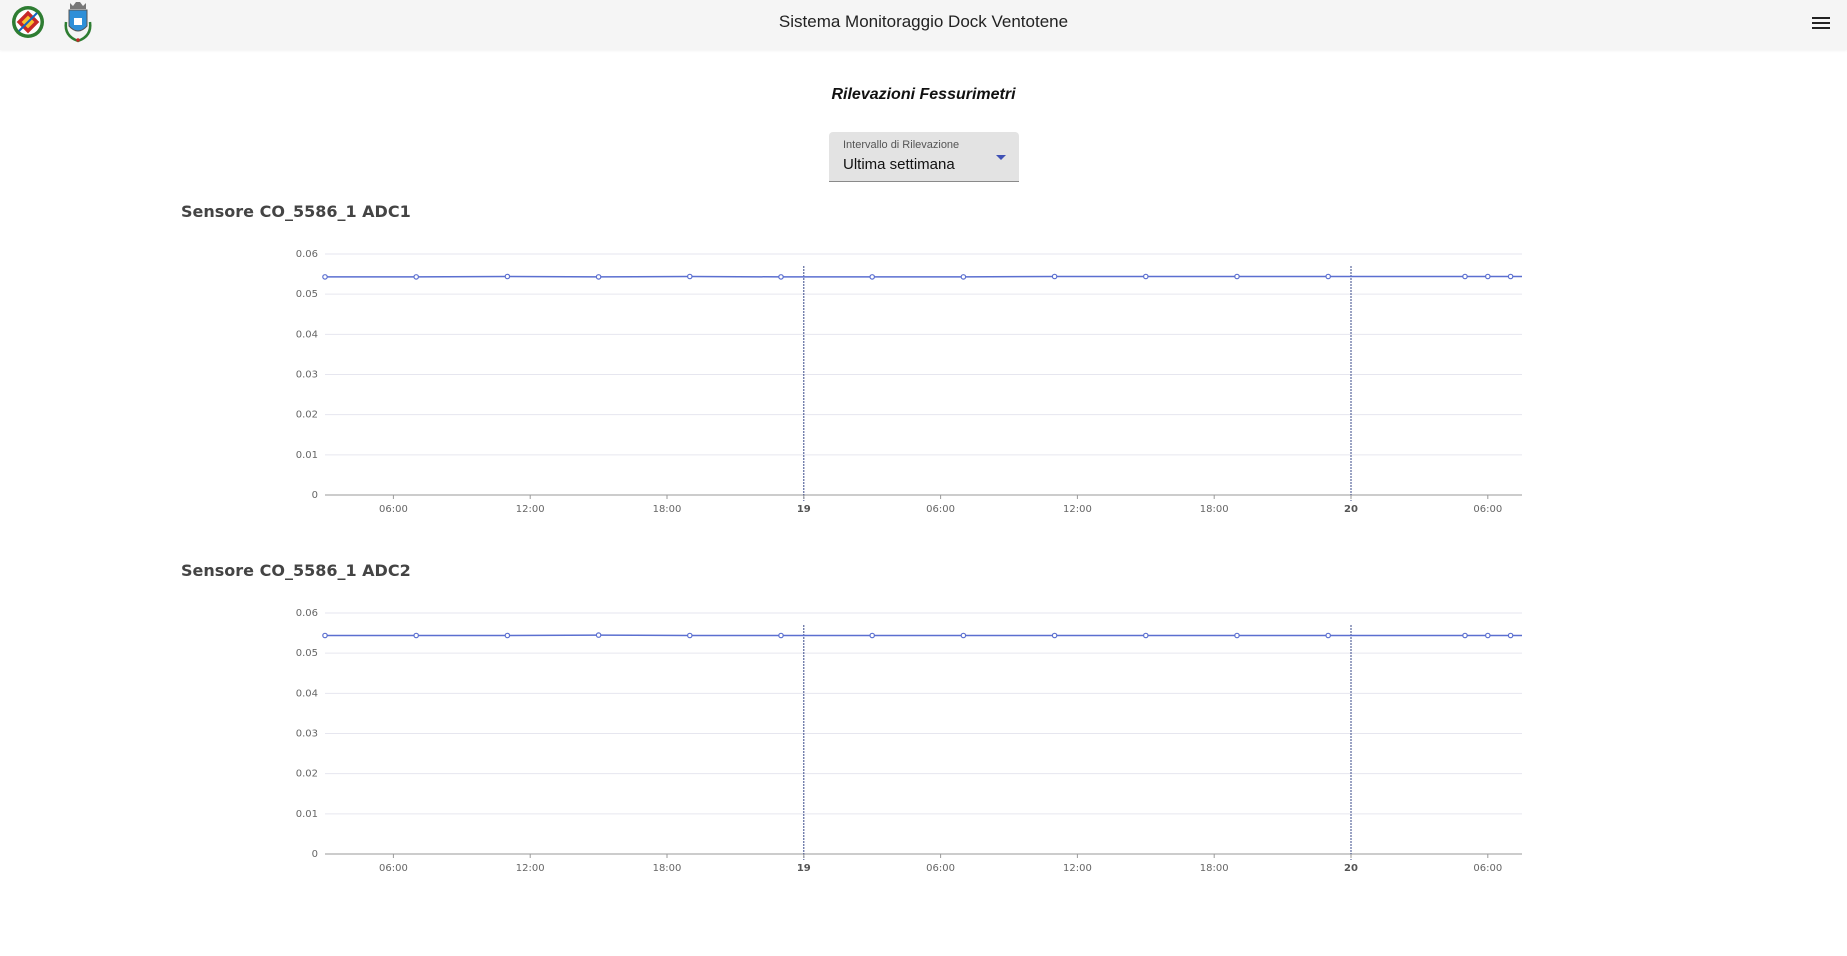 This screenshot has height=956, width=1847. Describe the element at coordinates (296, 211) in the screenshot. I see `sensor-title-adc1: Sensore CO_5586_1 ADC1` at that location.